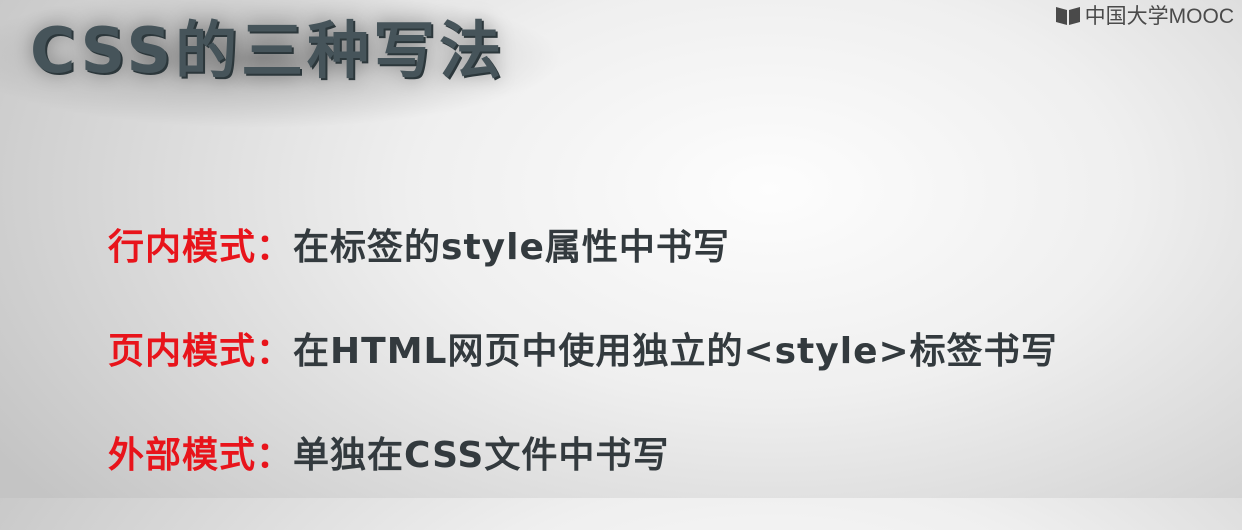 The height and width of the screenshot is (530, 1242). Describe the element at coordinates (481, 455) in the screenshot. I see `item-text: 单独在CSS文件中书写` at that location.